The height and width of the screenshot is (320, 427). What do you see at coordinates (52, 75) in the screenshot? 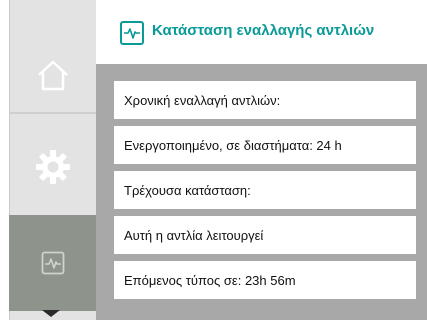
I see `home-icon` at bounding box center [52, 75].